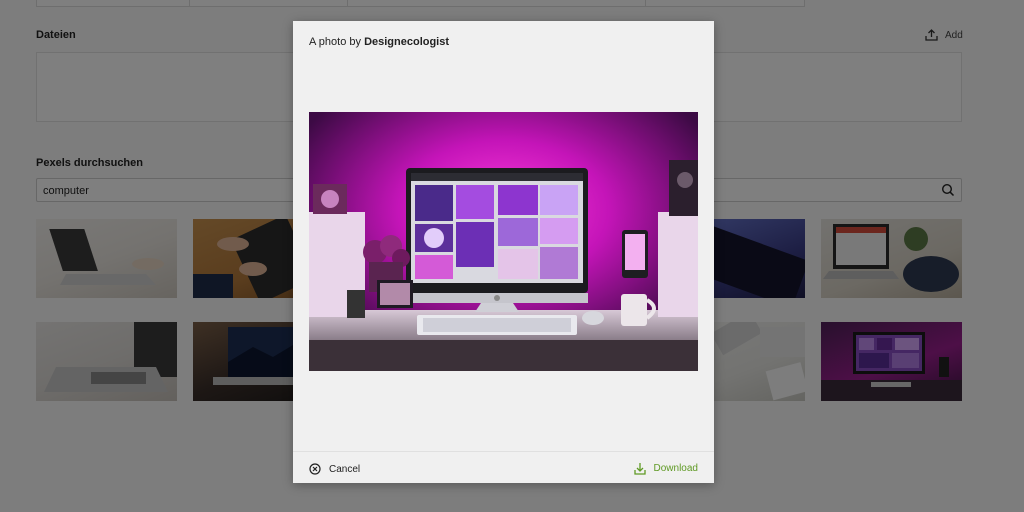 This screenshot has width=1024, height=512. I want to click on download-button: Download, so click(665, 468).